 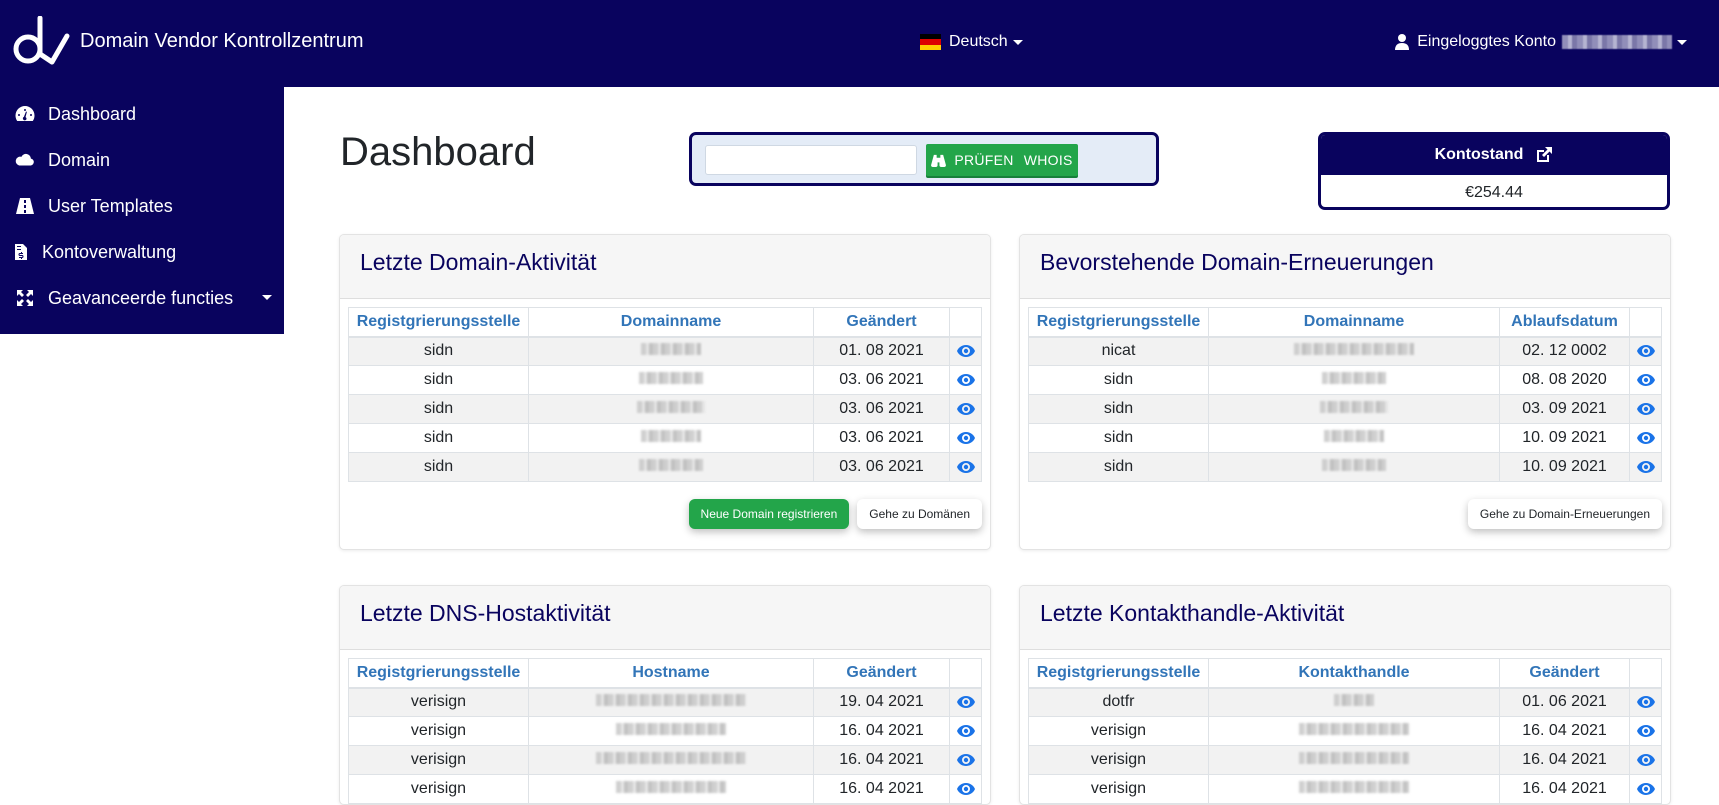 I want to click on table-row: sidn 08. 08 2020, so click(x=1345, y=380).